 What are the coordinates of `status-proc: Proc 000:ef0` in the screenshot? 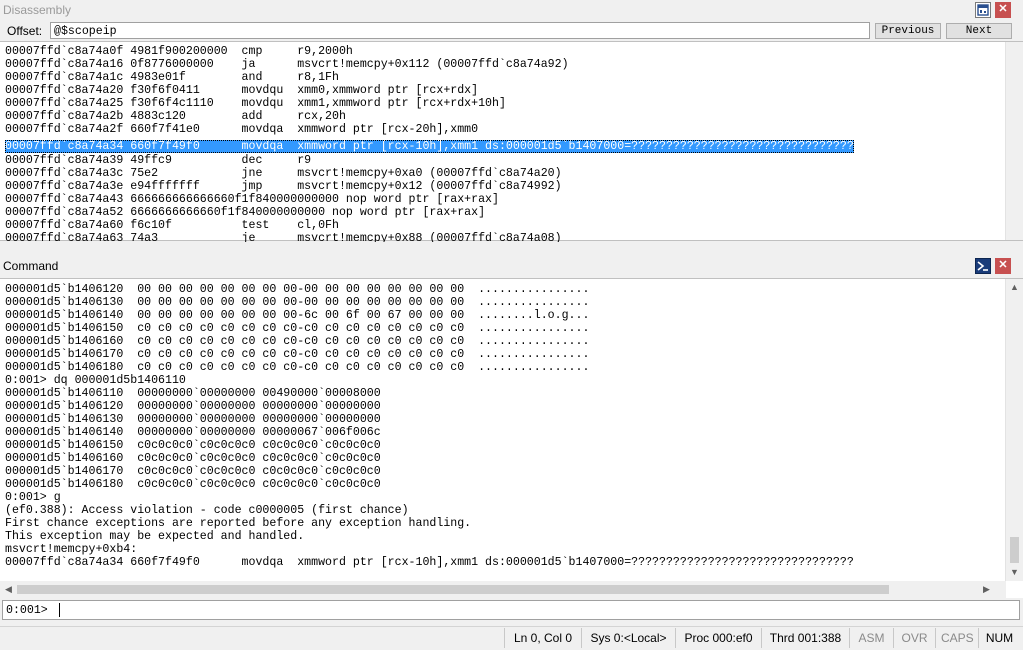 It's located at (718, 638).